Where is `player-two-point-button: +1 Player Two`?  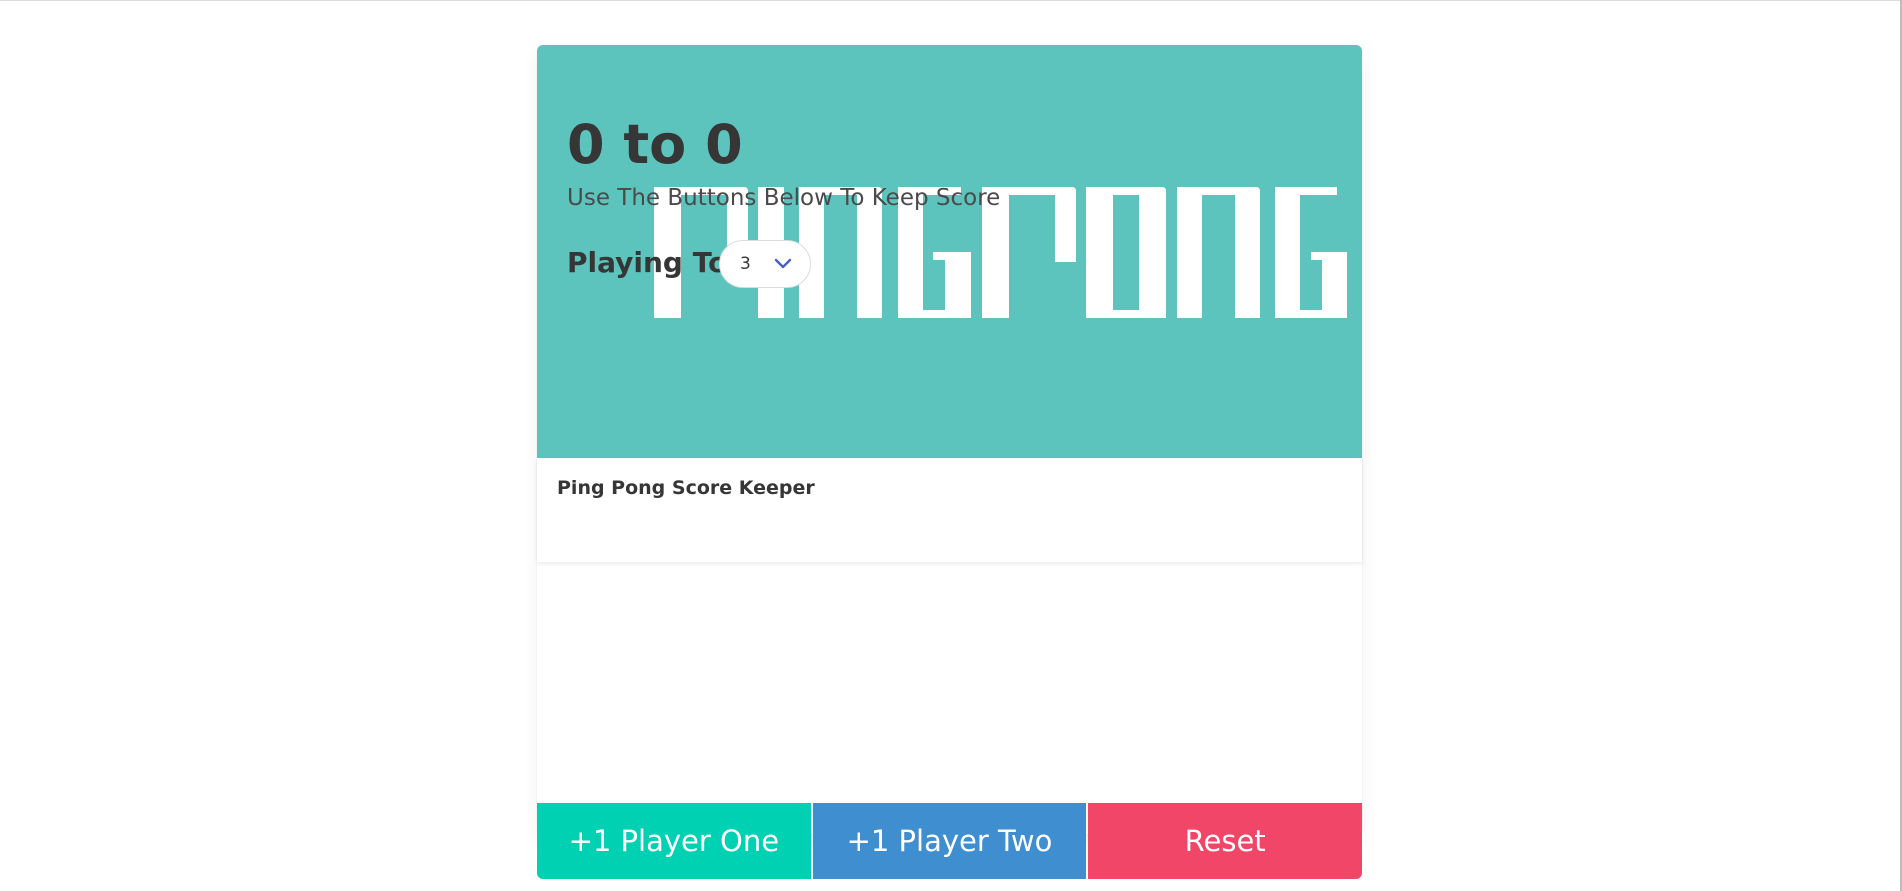
player-two-point-button: +1 Player Two is located at coordinates (949, 841).